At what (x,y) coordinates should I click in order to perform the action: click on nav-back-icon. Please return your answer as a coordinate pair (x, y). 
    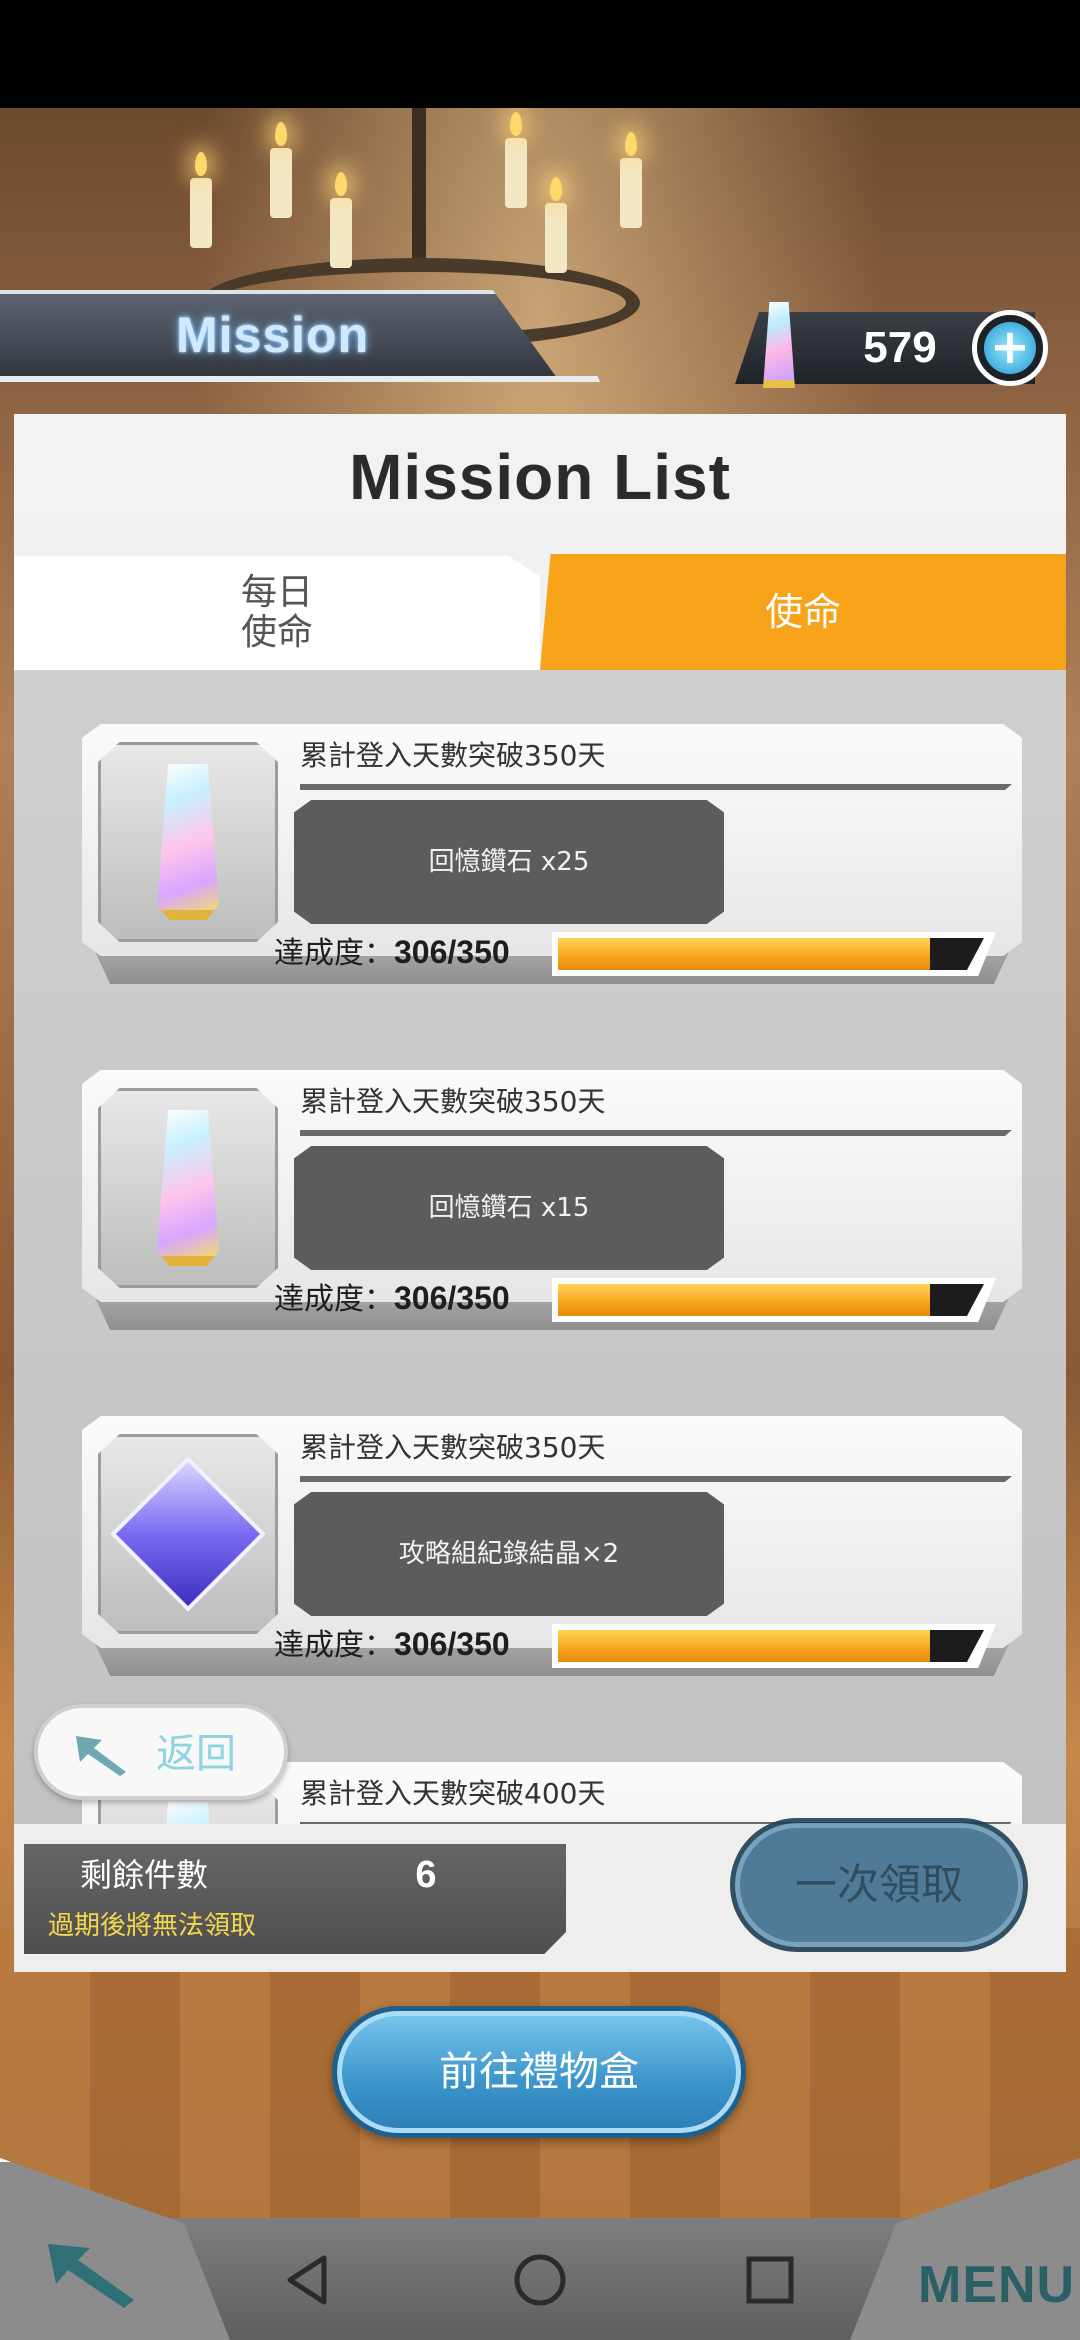
    Looking at the image, I should click on (310, 2280).